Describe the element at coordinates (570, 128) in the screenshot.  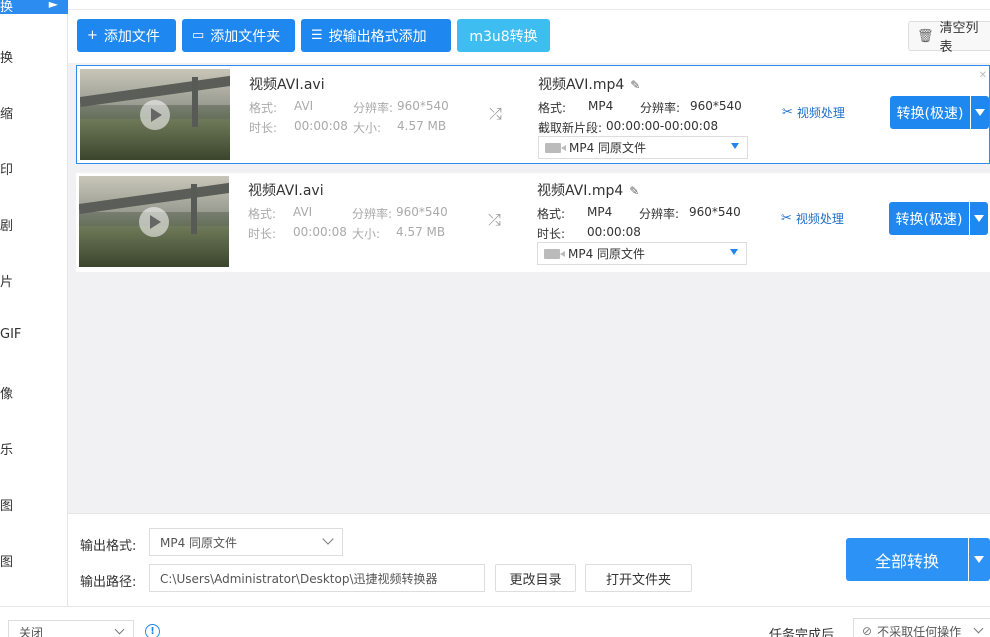
I see `clip-label: 截取新片段:` at that location.